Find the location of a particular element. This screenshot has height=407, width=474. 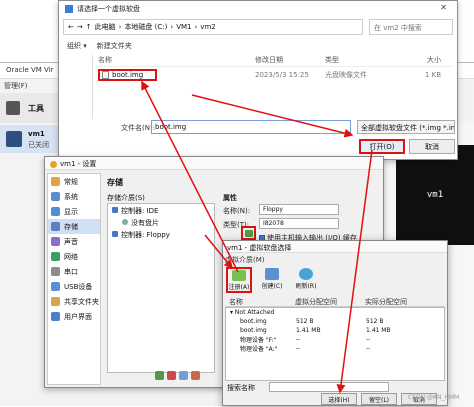

create-button: 创建(C) is located at coordinates (272, 280).